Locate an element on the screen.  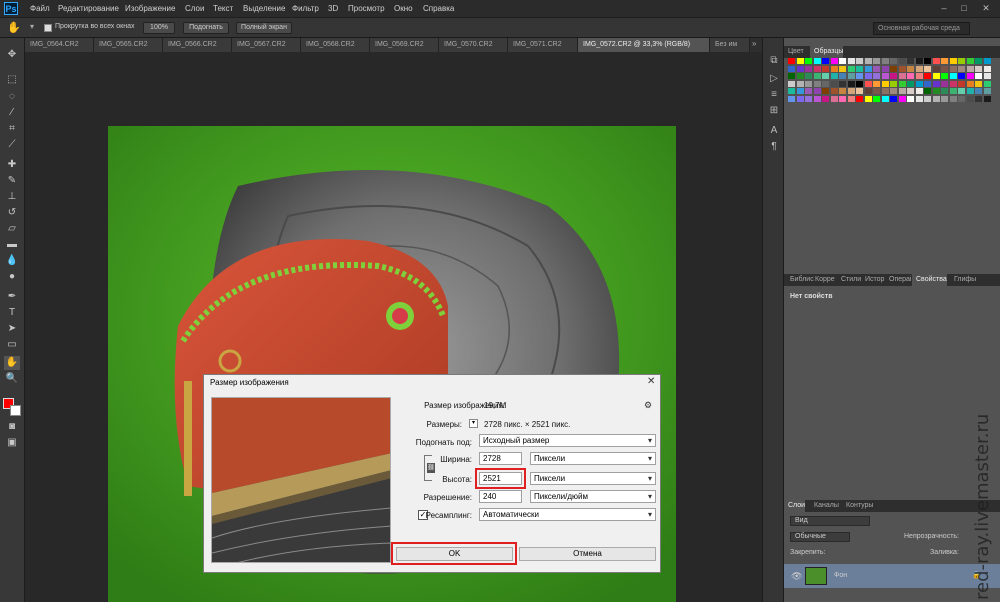
tab-color: Цвет is located at coordinates (794, 52).